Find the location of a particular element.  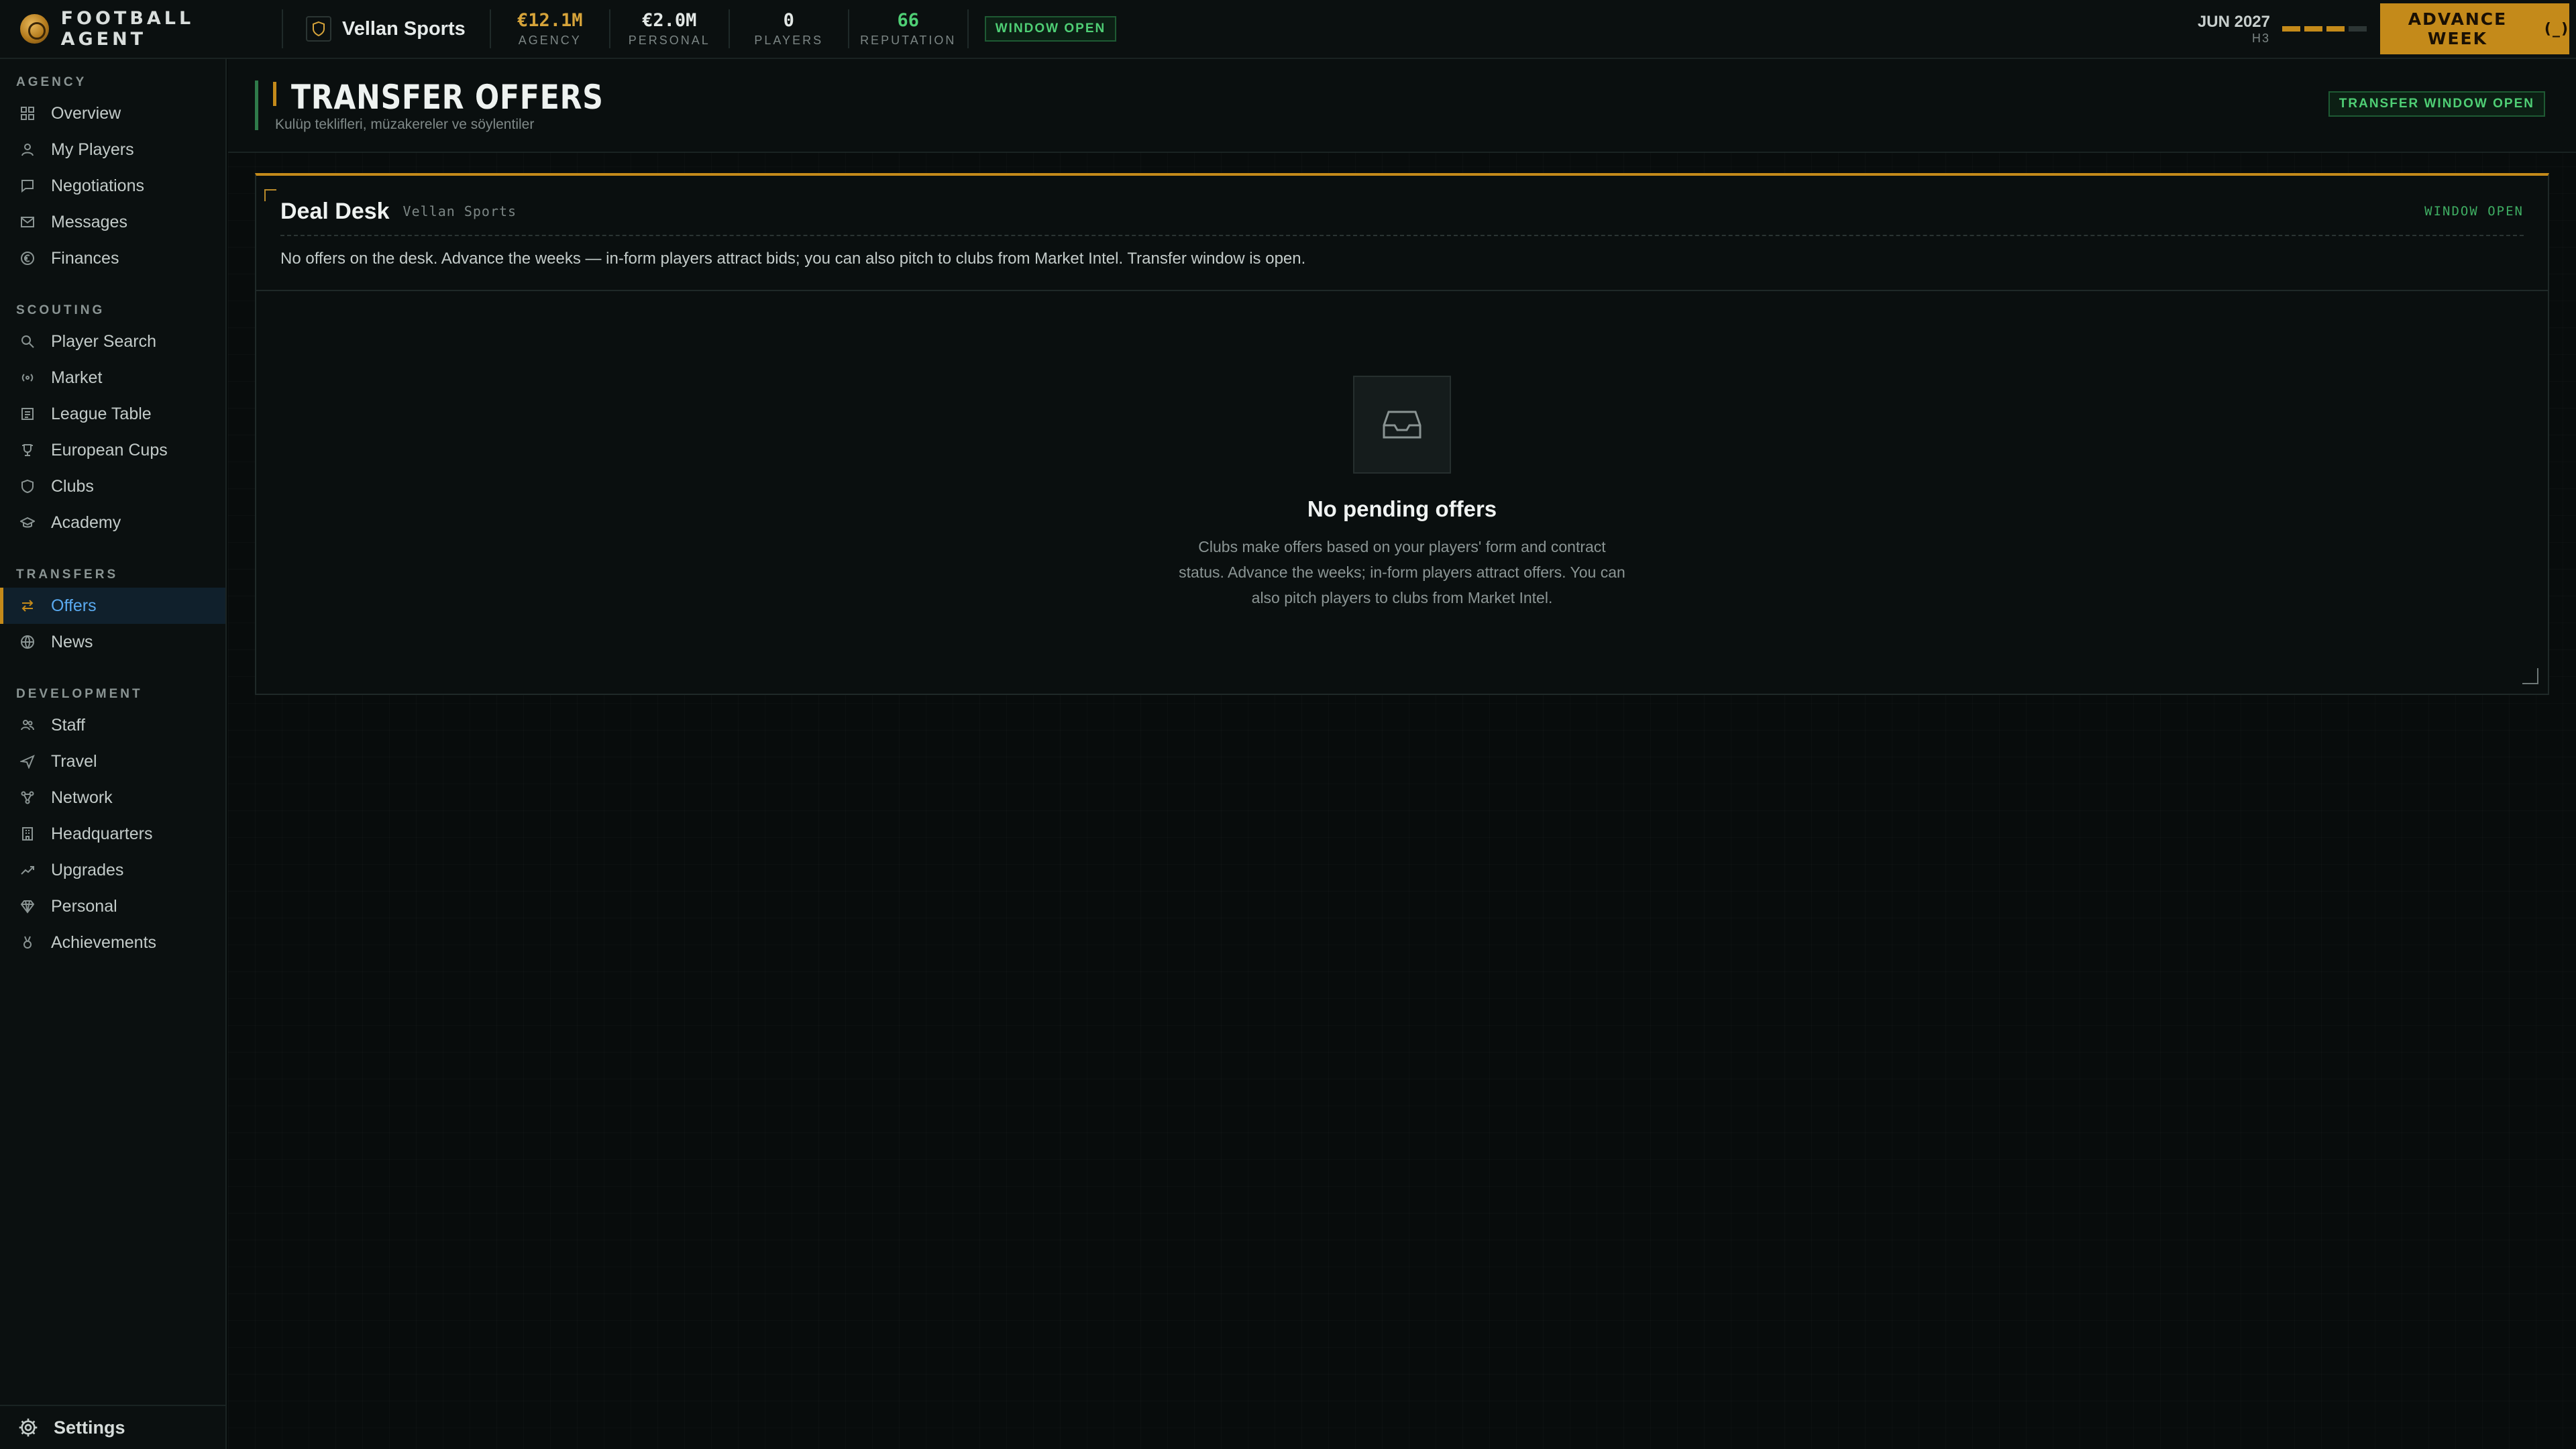

settings-button: Settings is located at coordinates (112, 1427).